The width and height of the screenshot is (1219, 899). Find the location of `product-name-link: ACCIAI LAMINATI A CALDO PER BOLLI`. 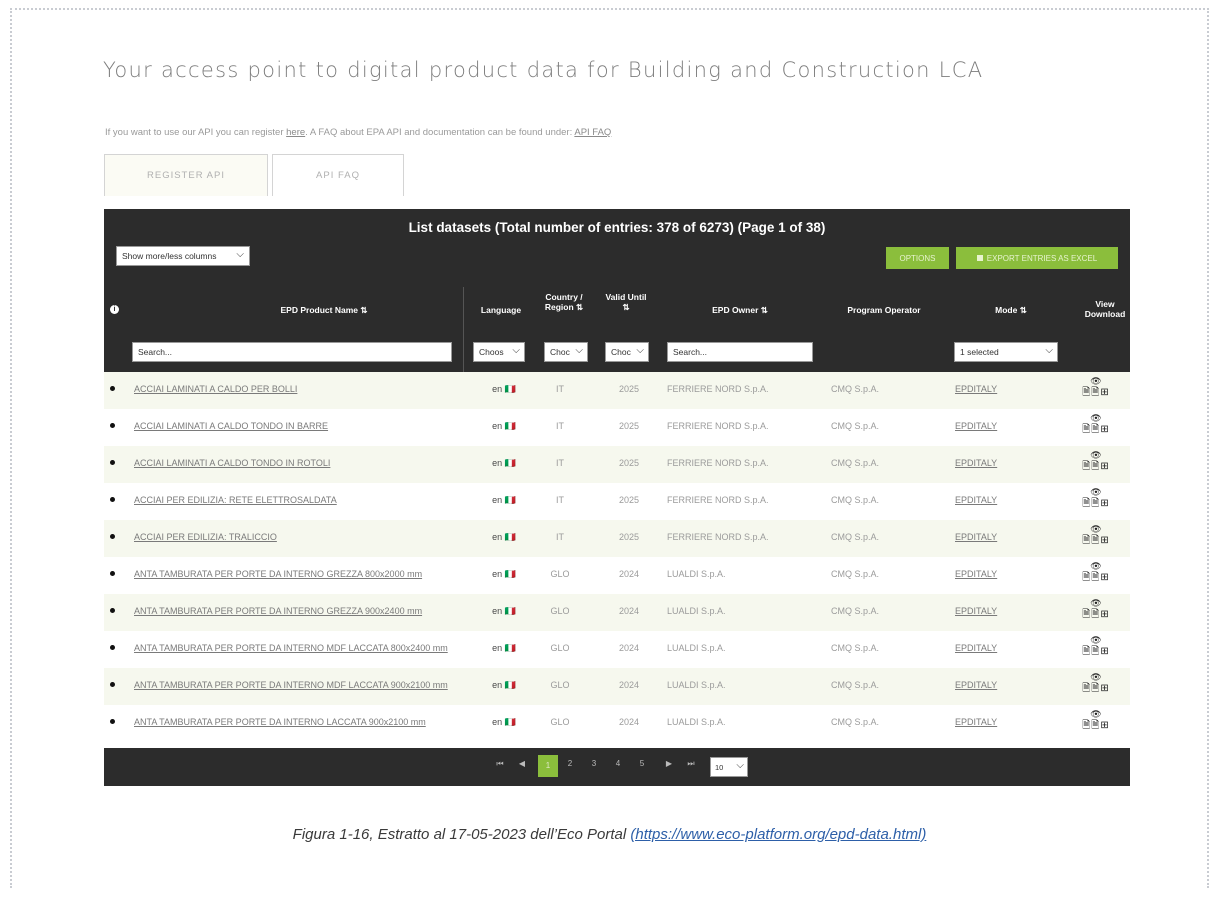

product-name-link: ACCIAI LAMINATI A CALDO PER BOLLI is located at coordinates (295, 389).